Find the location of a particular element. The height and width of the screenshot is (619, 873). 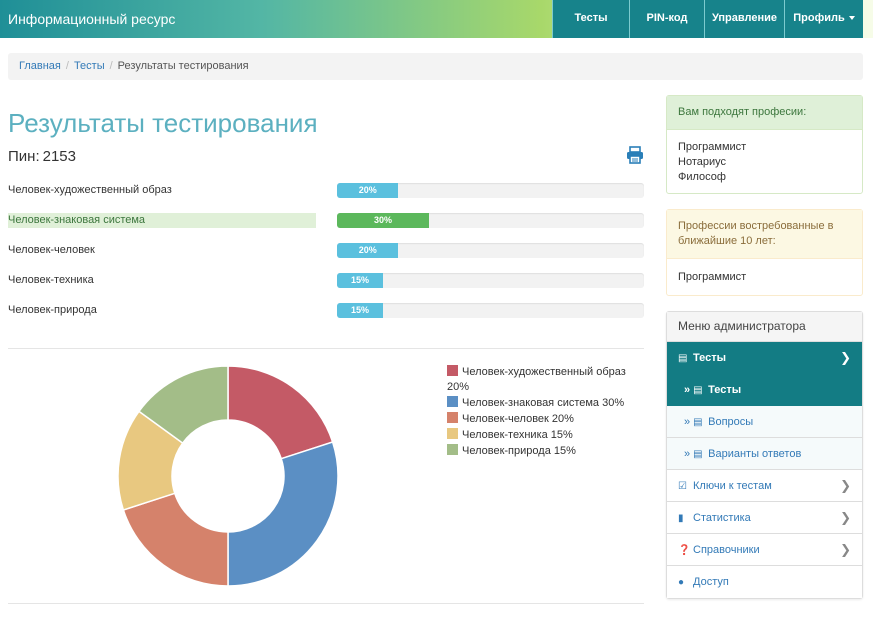

progress-track: 30% is located at coordinates (490, 220).